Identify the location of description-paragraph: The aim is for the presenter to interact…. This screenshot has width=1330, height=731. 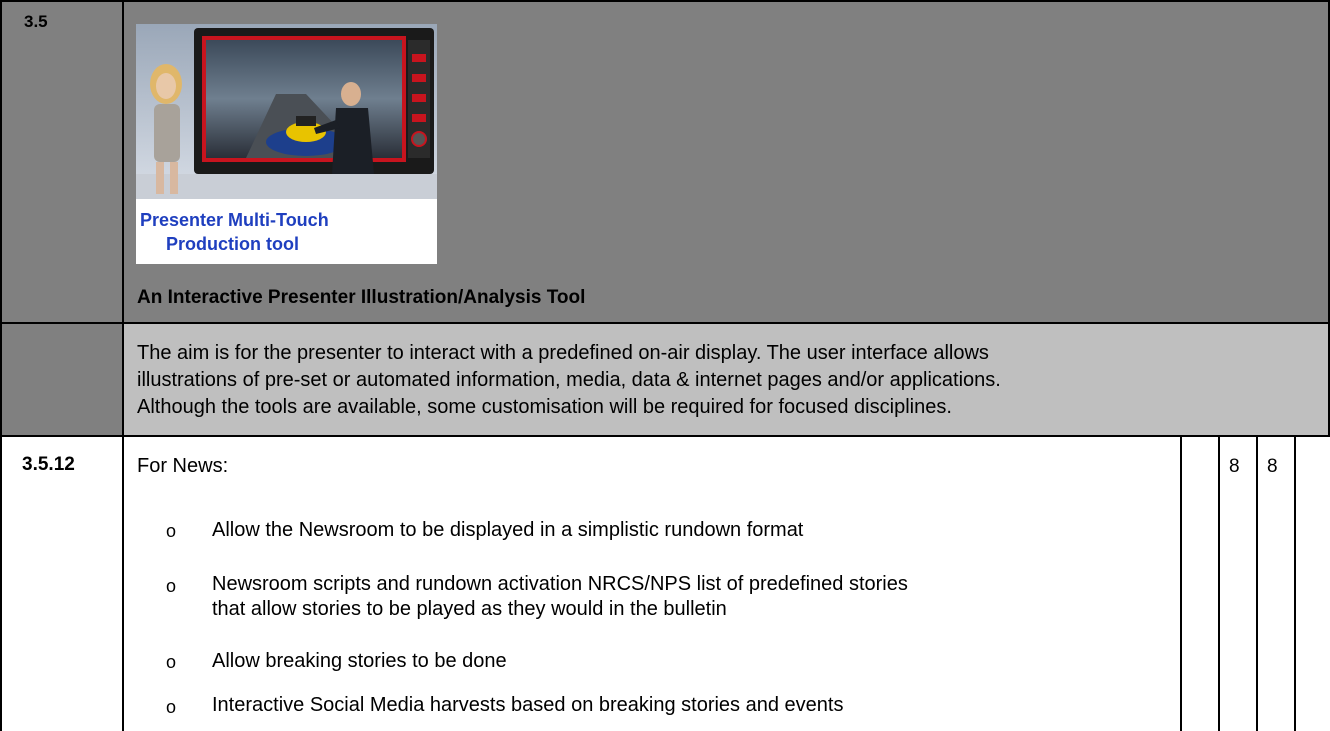
(729, 380).